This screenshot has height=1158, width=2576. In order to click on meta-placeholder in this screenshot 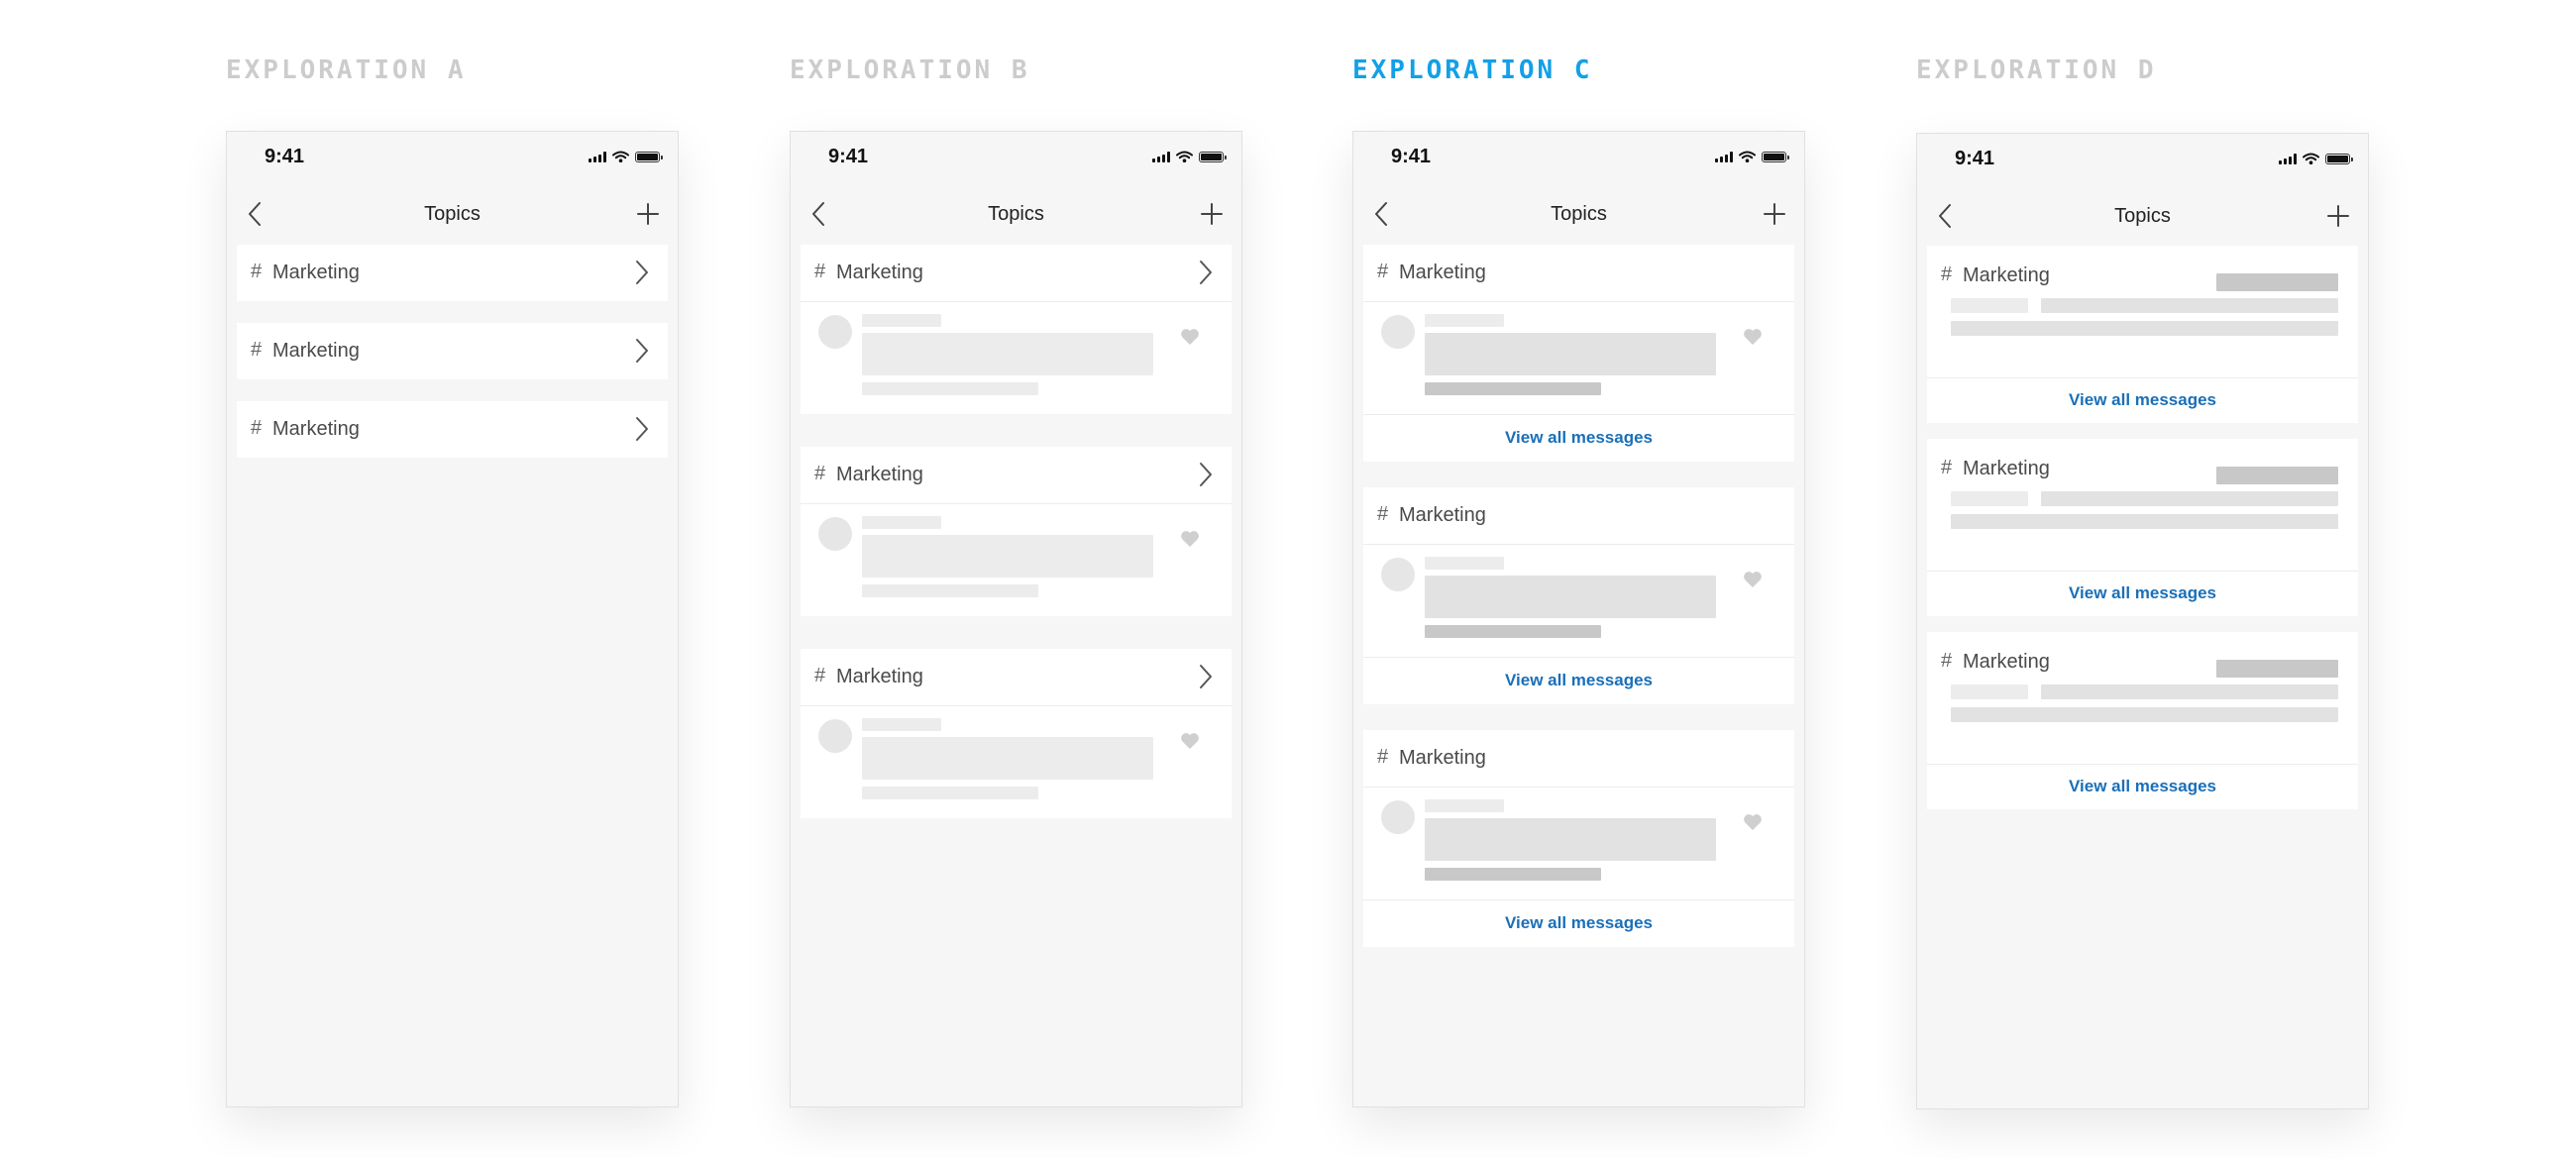, I will do `click(2277, 282)`.